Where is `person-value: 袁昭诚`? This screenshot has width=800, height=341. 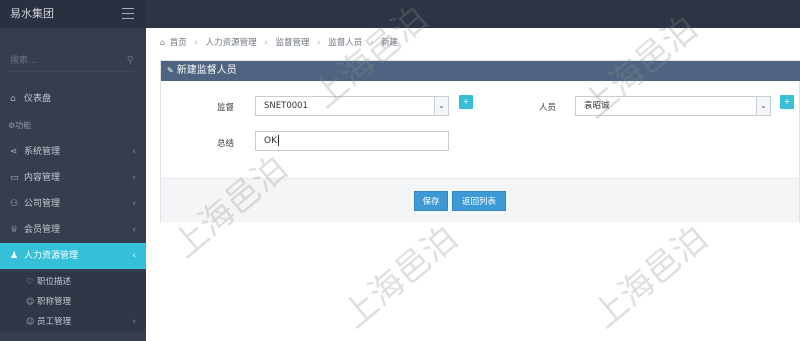 person-value: 袁昭诚 is located at coordinates (597, 106).